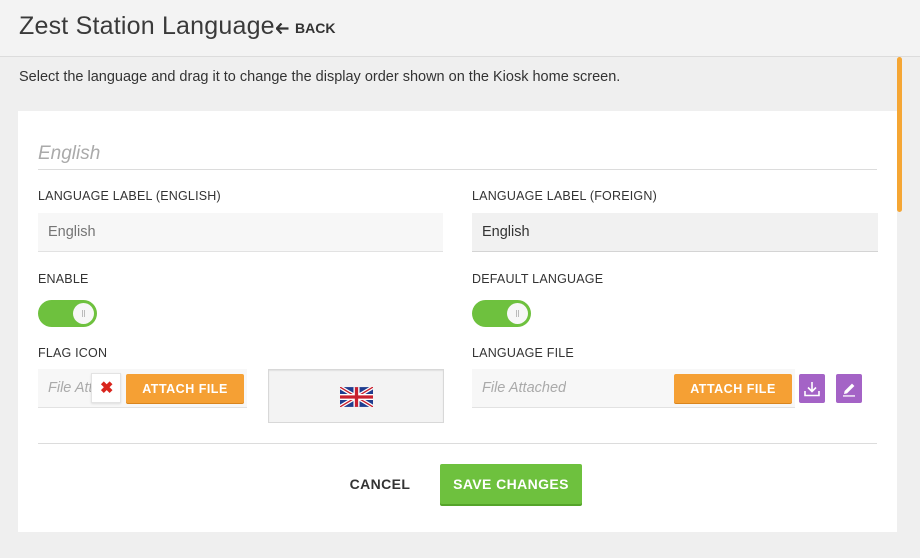 The image size is (920, 558). I want to click on language-file-label: LANGUAGE FILE, so click(523, 353).